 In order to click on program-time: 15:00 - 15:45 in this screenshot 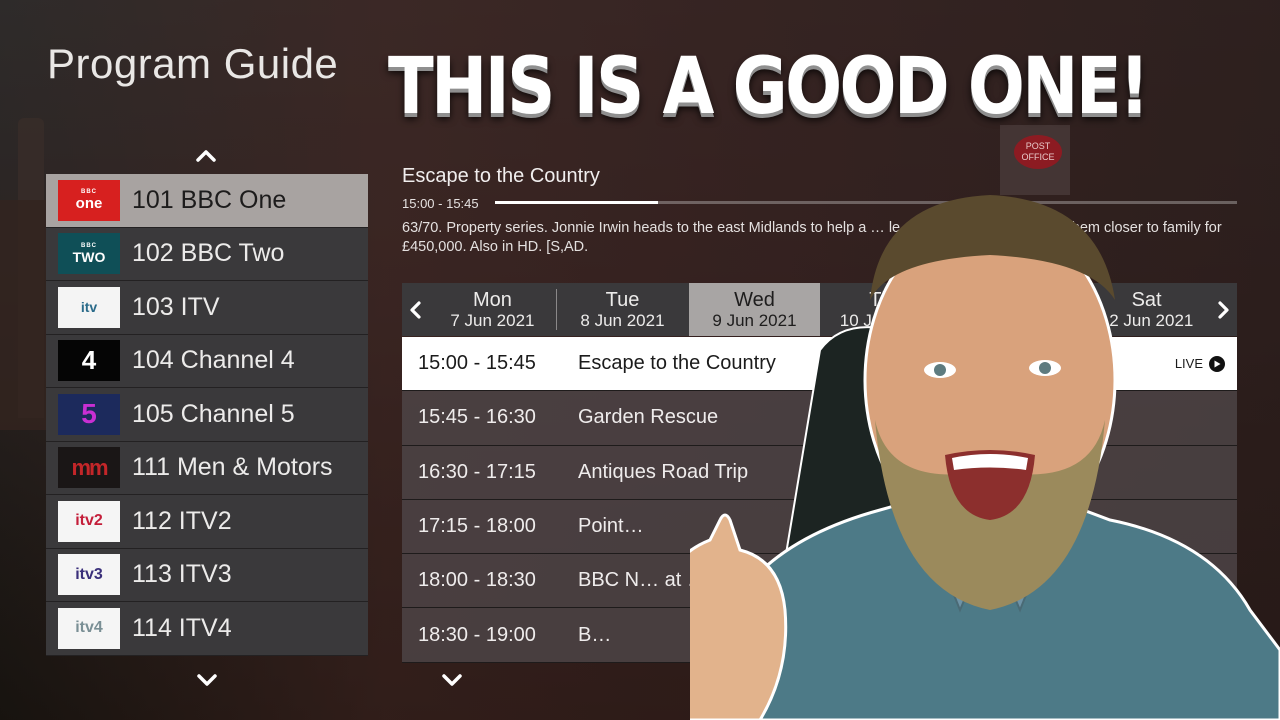, I will do `click(440, 203)`.